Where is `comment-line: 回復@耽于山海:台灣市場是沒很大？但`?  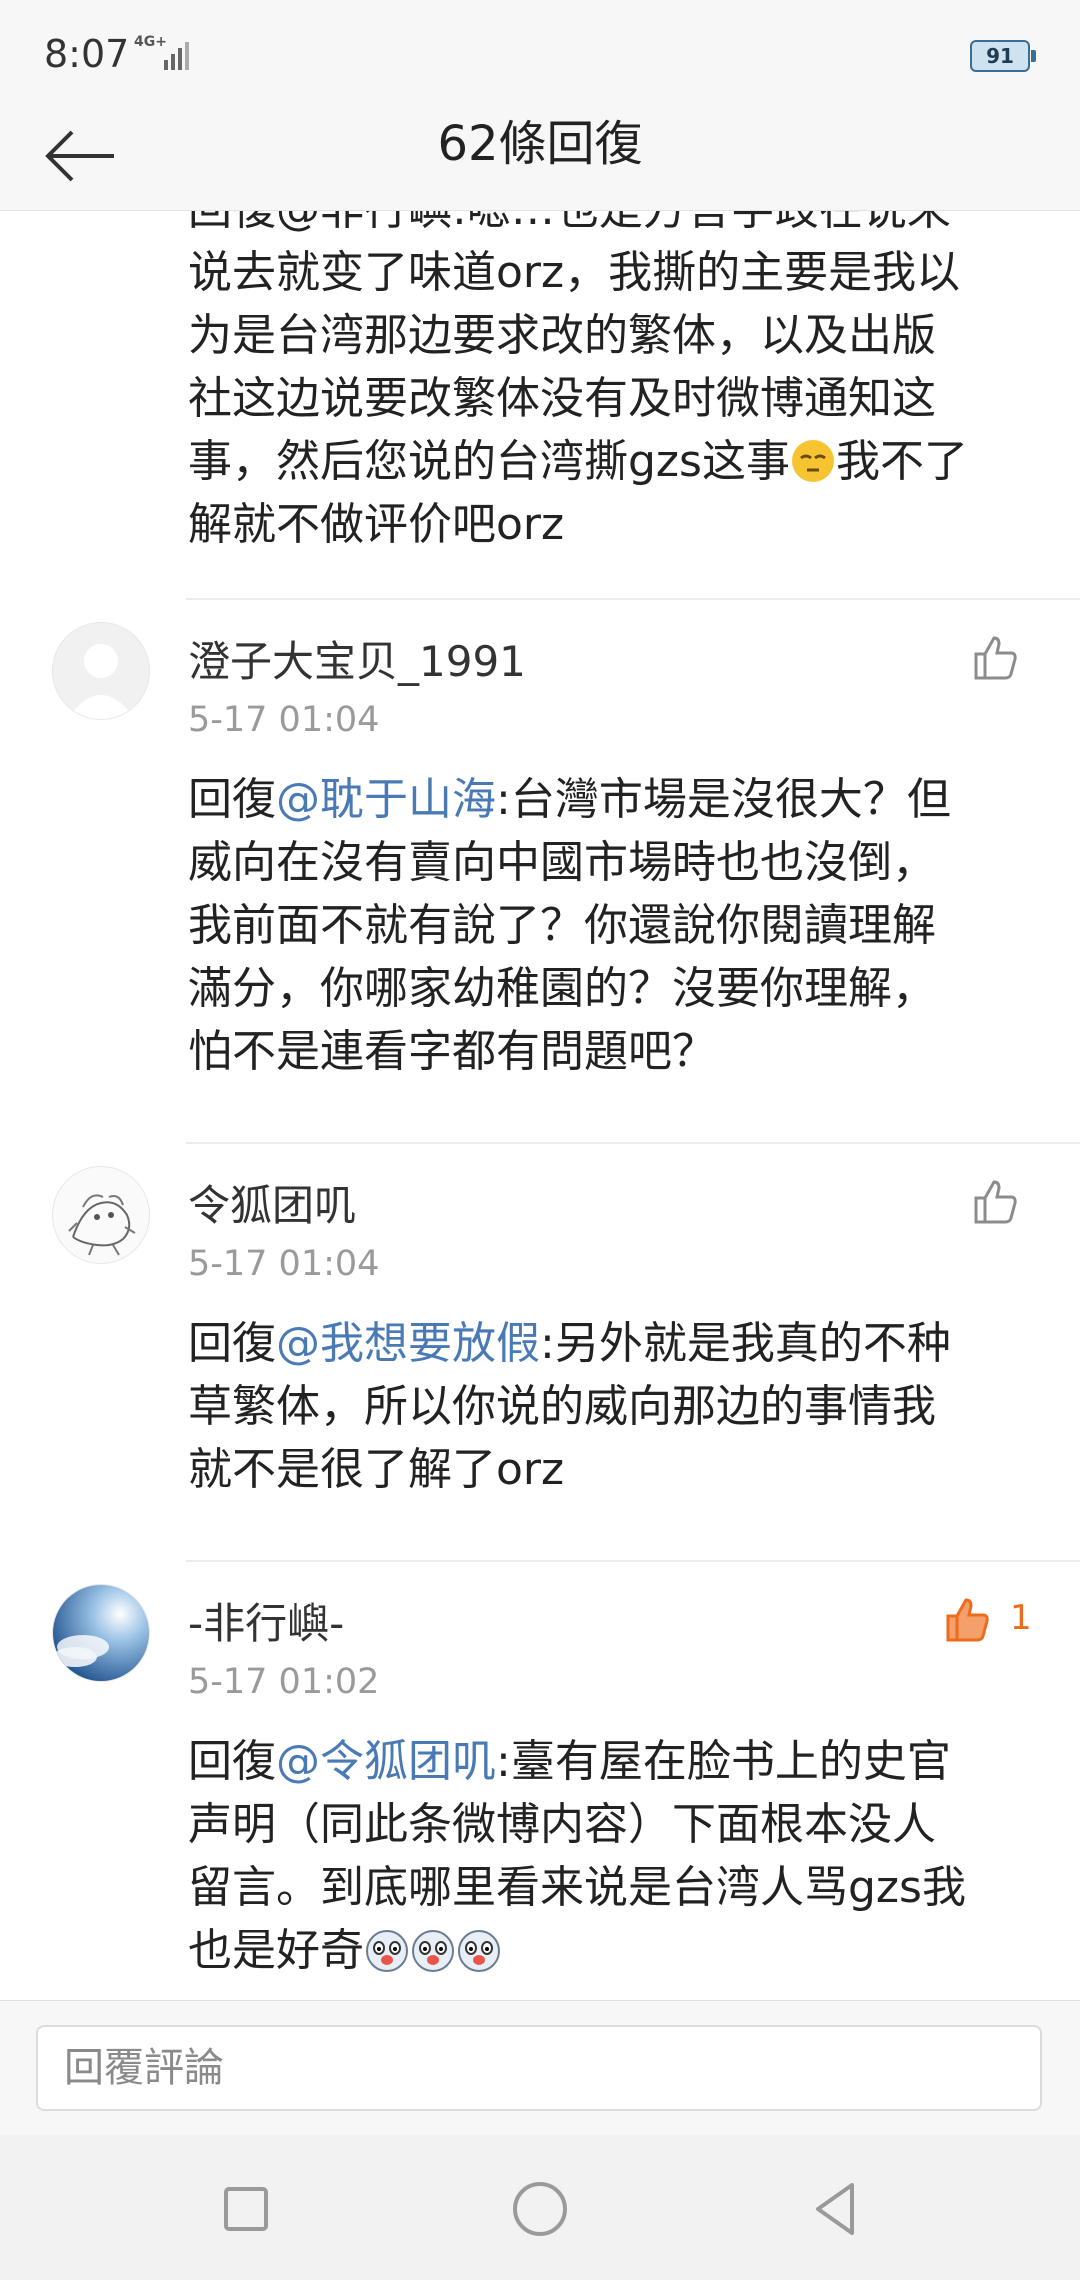
comment-line: 回復@耽于山海:台灣市場是沒很大？但 is located at coordinates (613, 799).